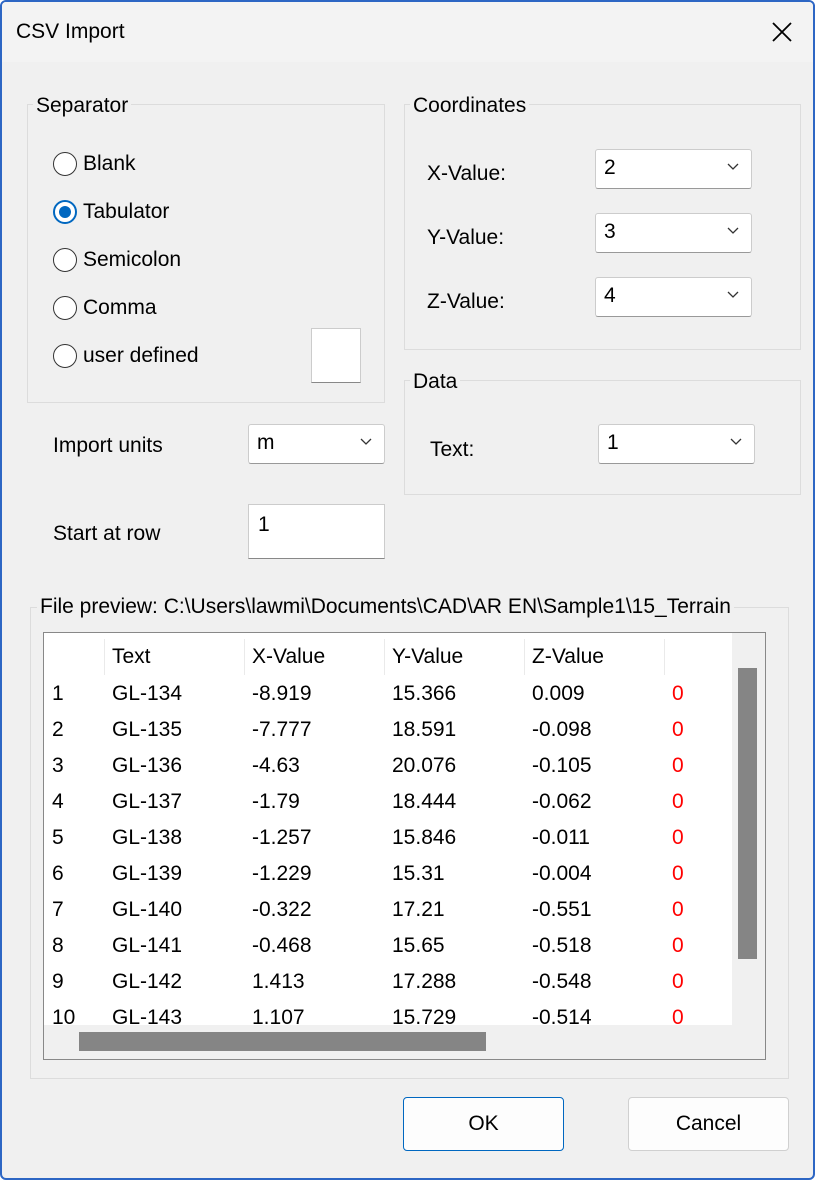 This screenshot has width=815, height=1180. Describe the element at coordinates (120, 307) in the screenshot. I see `radio-label: Comma` at that location.